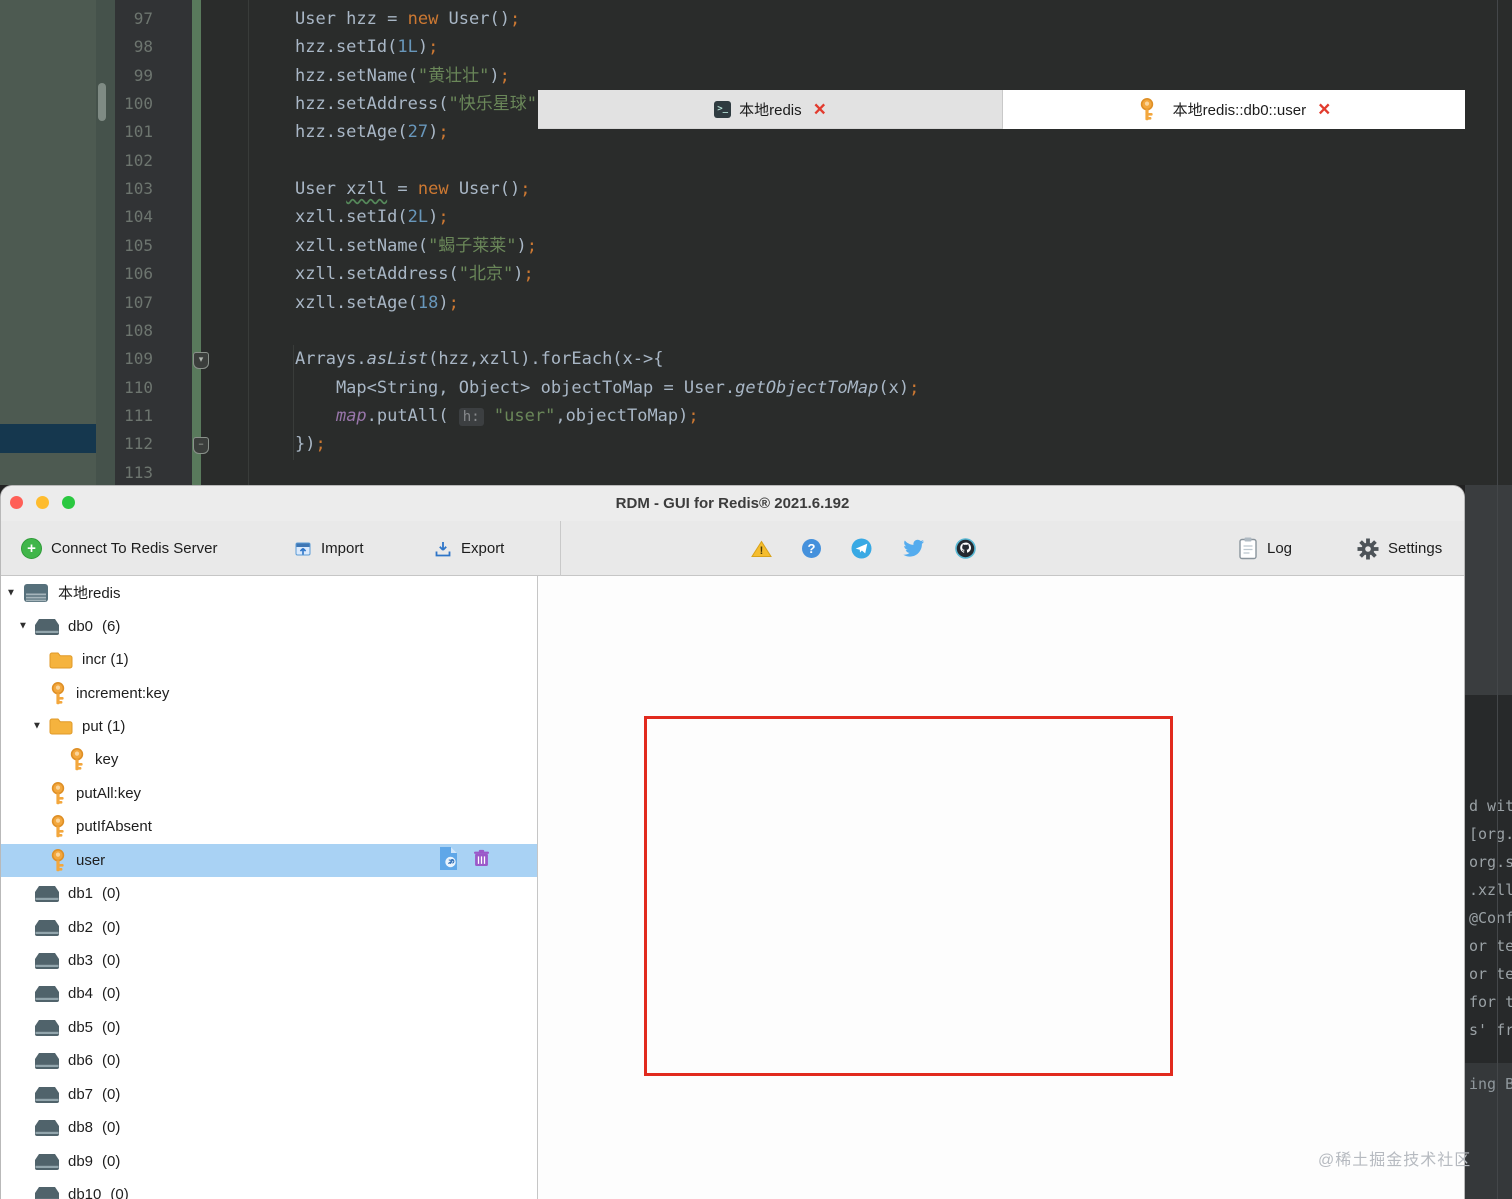 Image resolution: width=1512 pixels, height=1199 pixels. I want to click on code-line-109: 109 ▾ Arrays.asList(hzz,xzll).forEach(x->{, so click(756, 359).